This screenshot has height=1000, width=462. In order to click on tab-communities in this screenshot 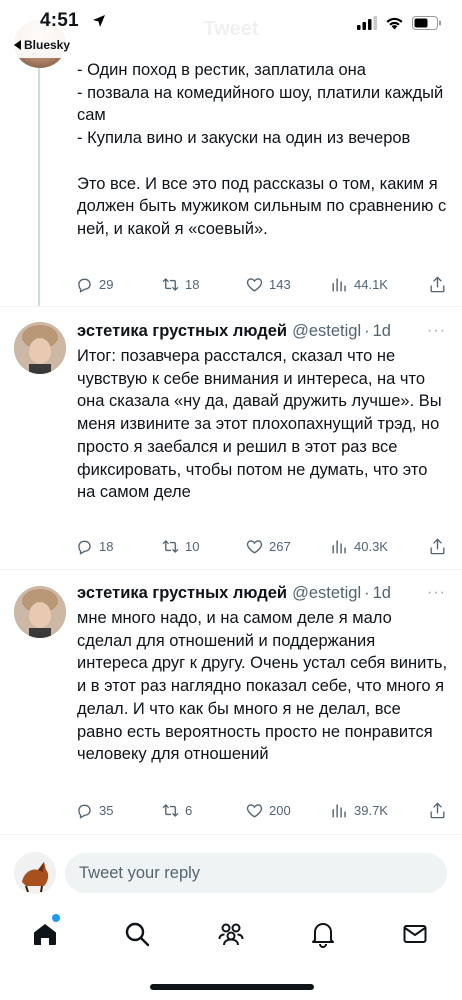, I will do `click(231, 934)`.